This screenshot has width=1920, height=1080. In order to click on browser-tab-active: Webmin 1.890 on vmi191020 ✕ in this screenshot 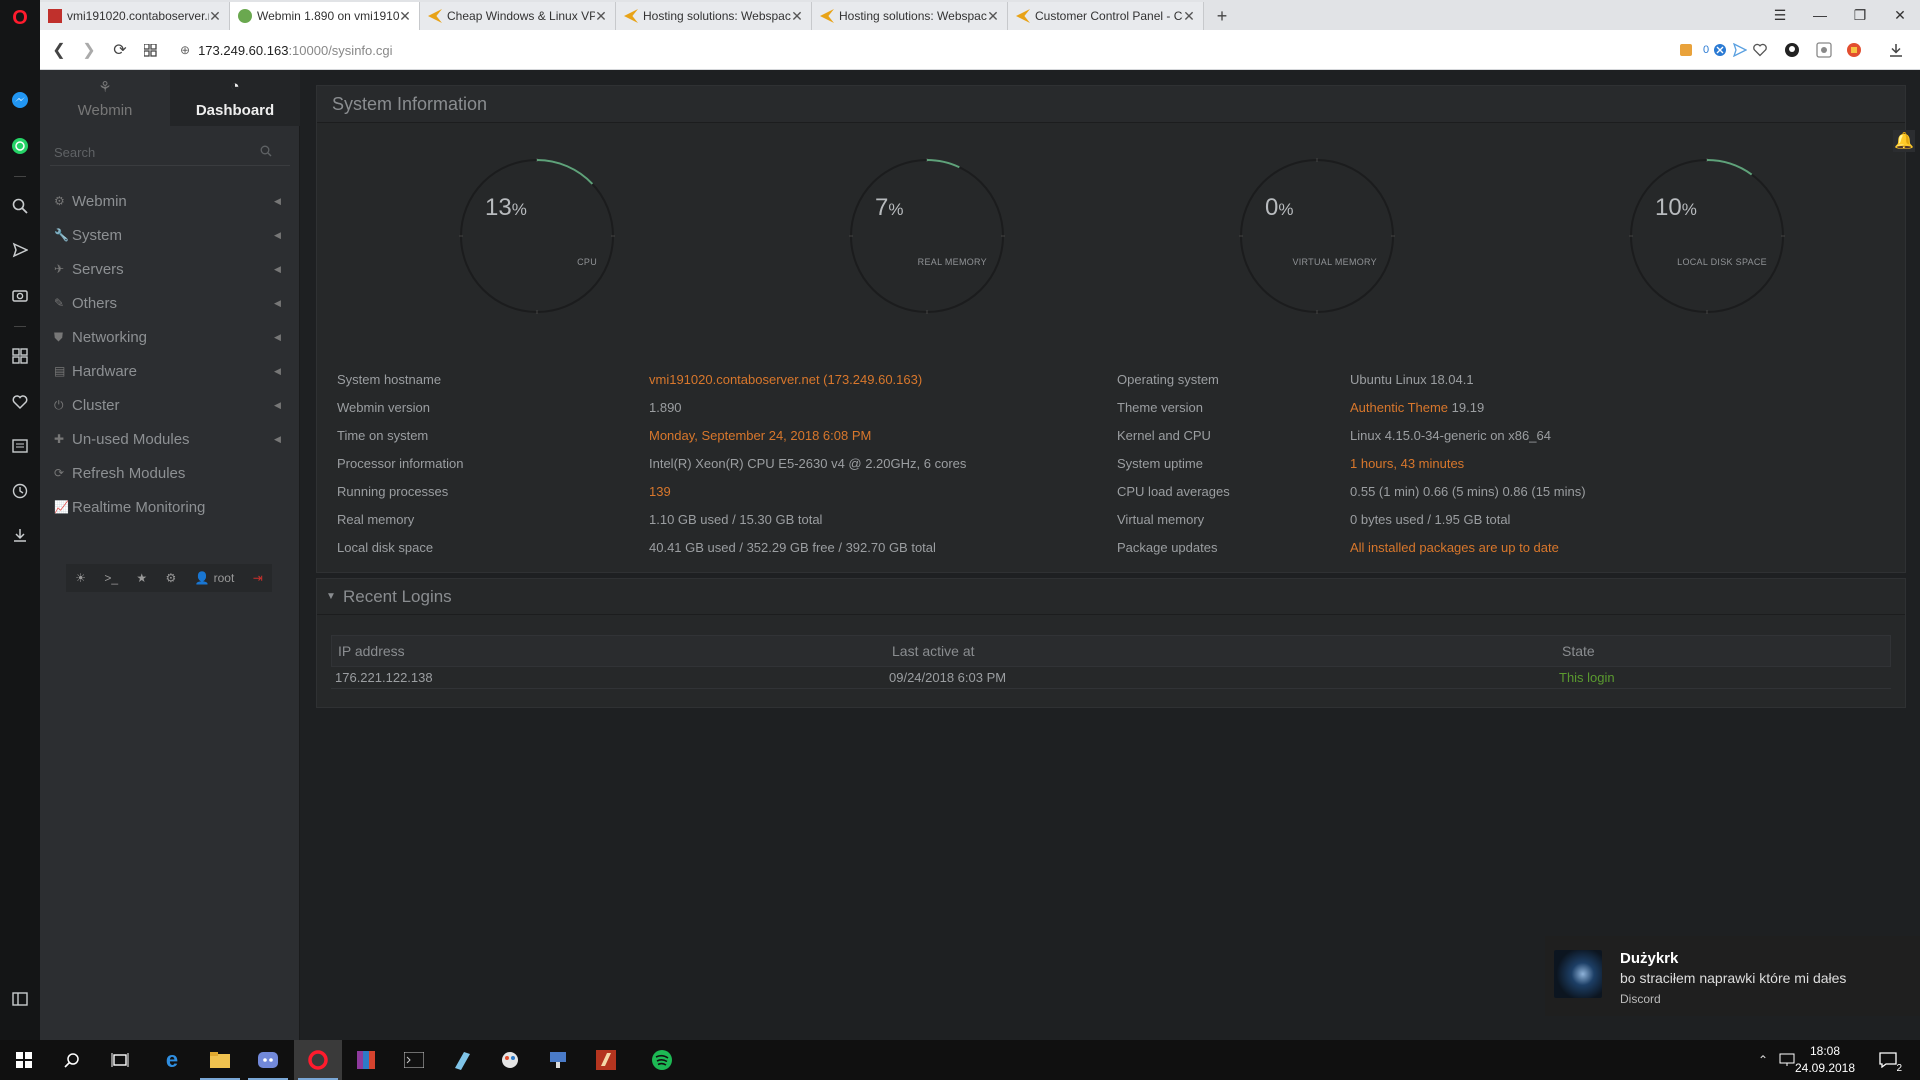, I will do `click(325, 16)`.